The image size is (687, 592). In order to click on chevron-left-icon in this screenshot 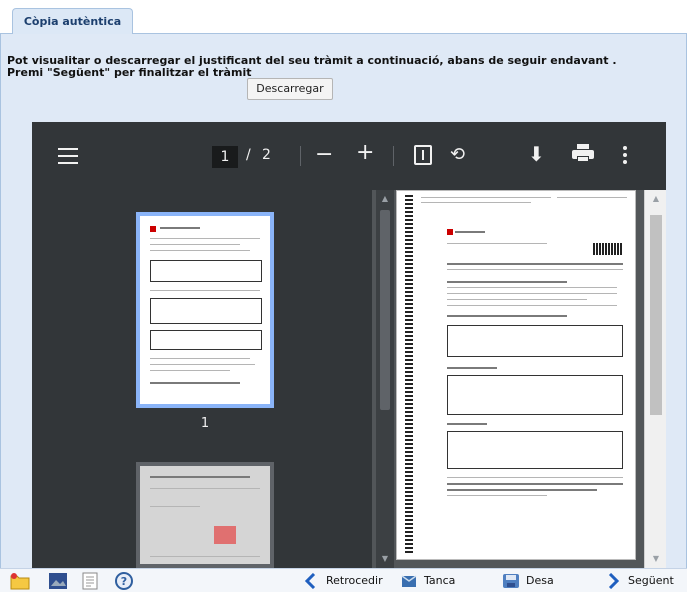, I will do `click(310, 581)`.